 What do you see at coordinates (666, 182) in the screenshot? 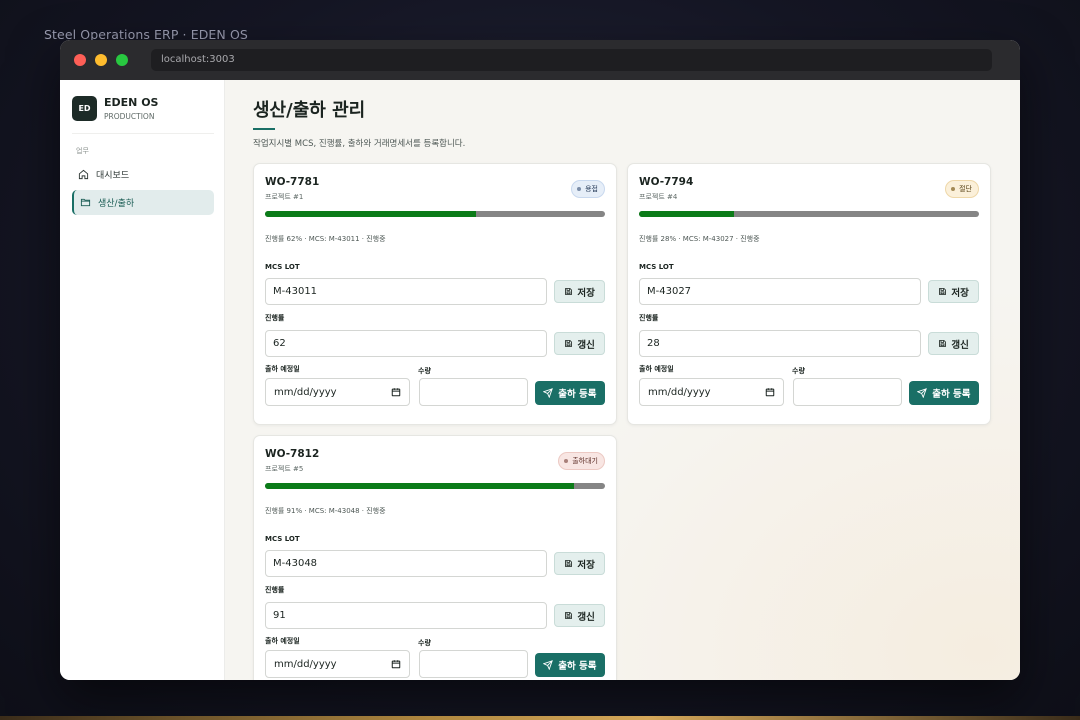
I see `work-order-id: WO-7794` at bounding box center [666, 182].